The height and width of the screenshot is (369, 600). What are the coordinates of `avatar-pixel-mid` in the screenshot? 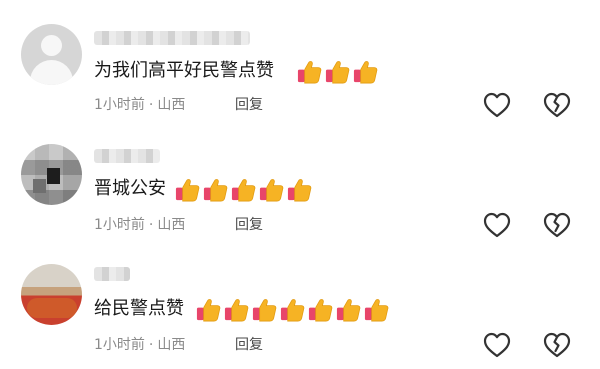 It's located at (39, 186).